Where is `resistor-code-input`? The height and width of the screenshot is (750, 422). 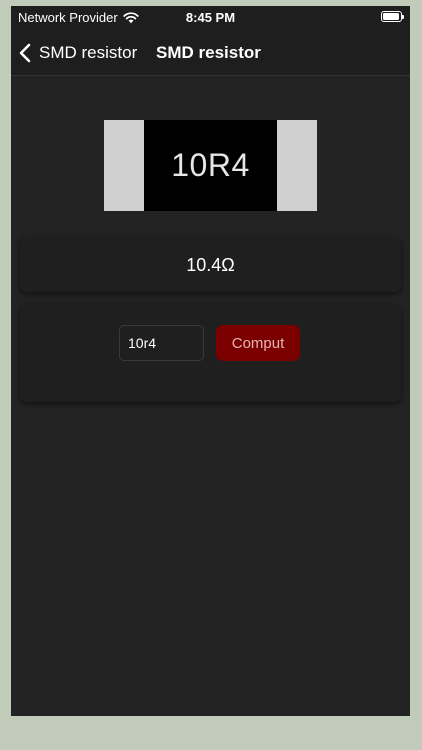 resistor-code-input is located at coordinates (161, 343).